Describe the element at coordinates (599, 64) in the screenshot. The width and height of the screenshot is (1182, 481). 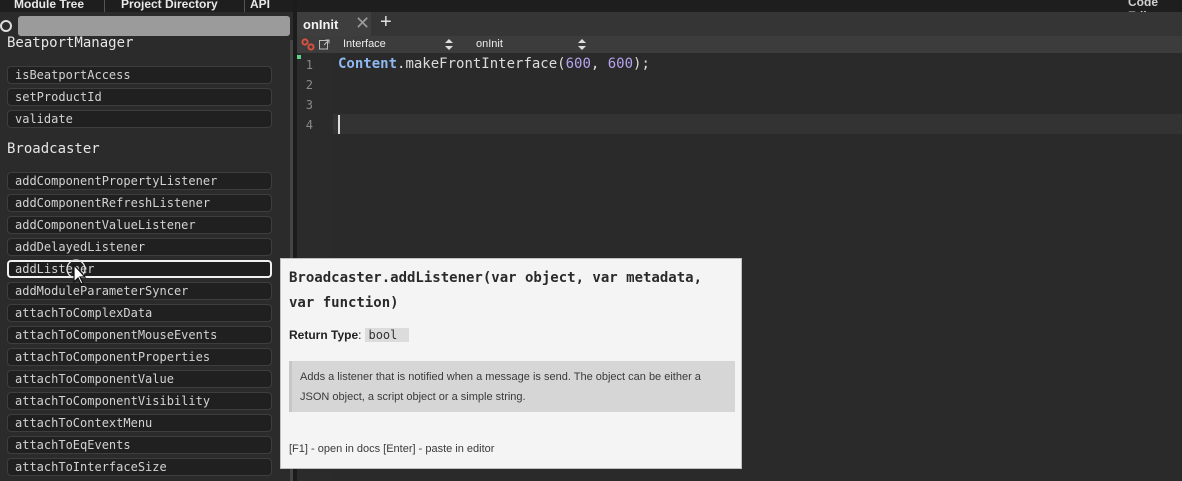
I see `code-token-sep: ,` at that location.